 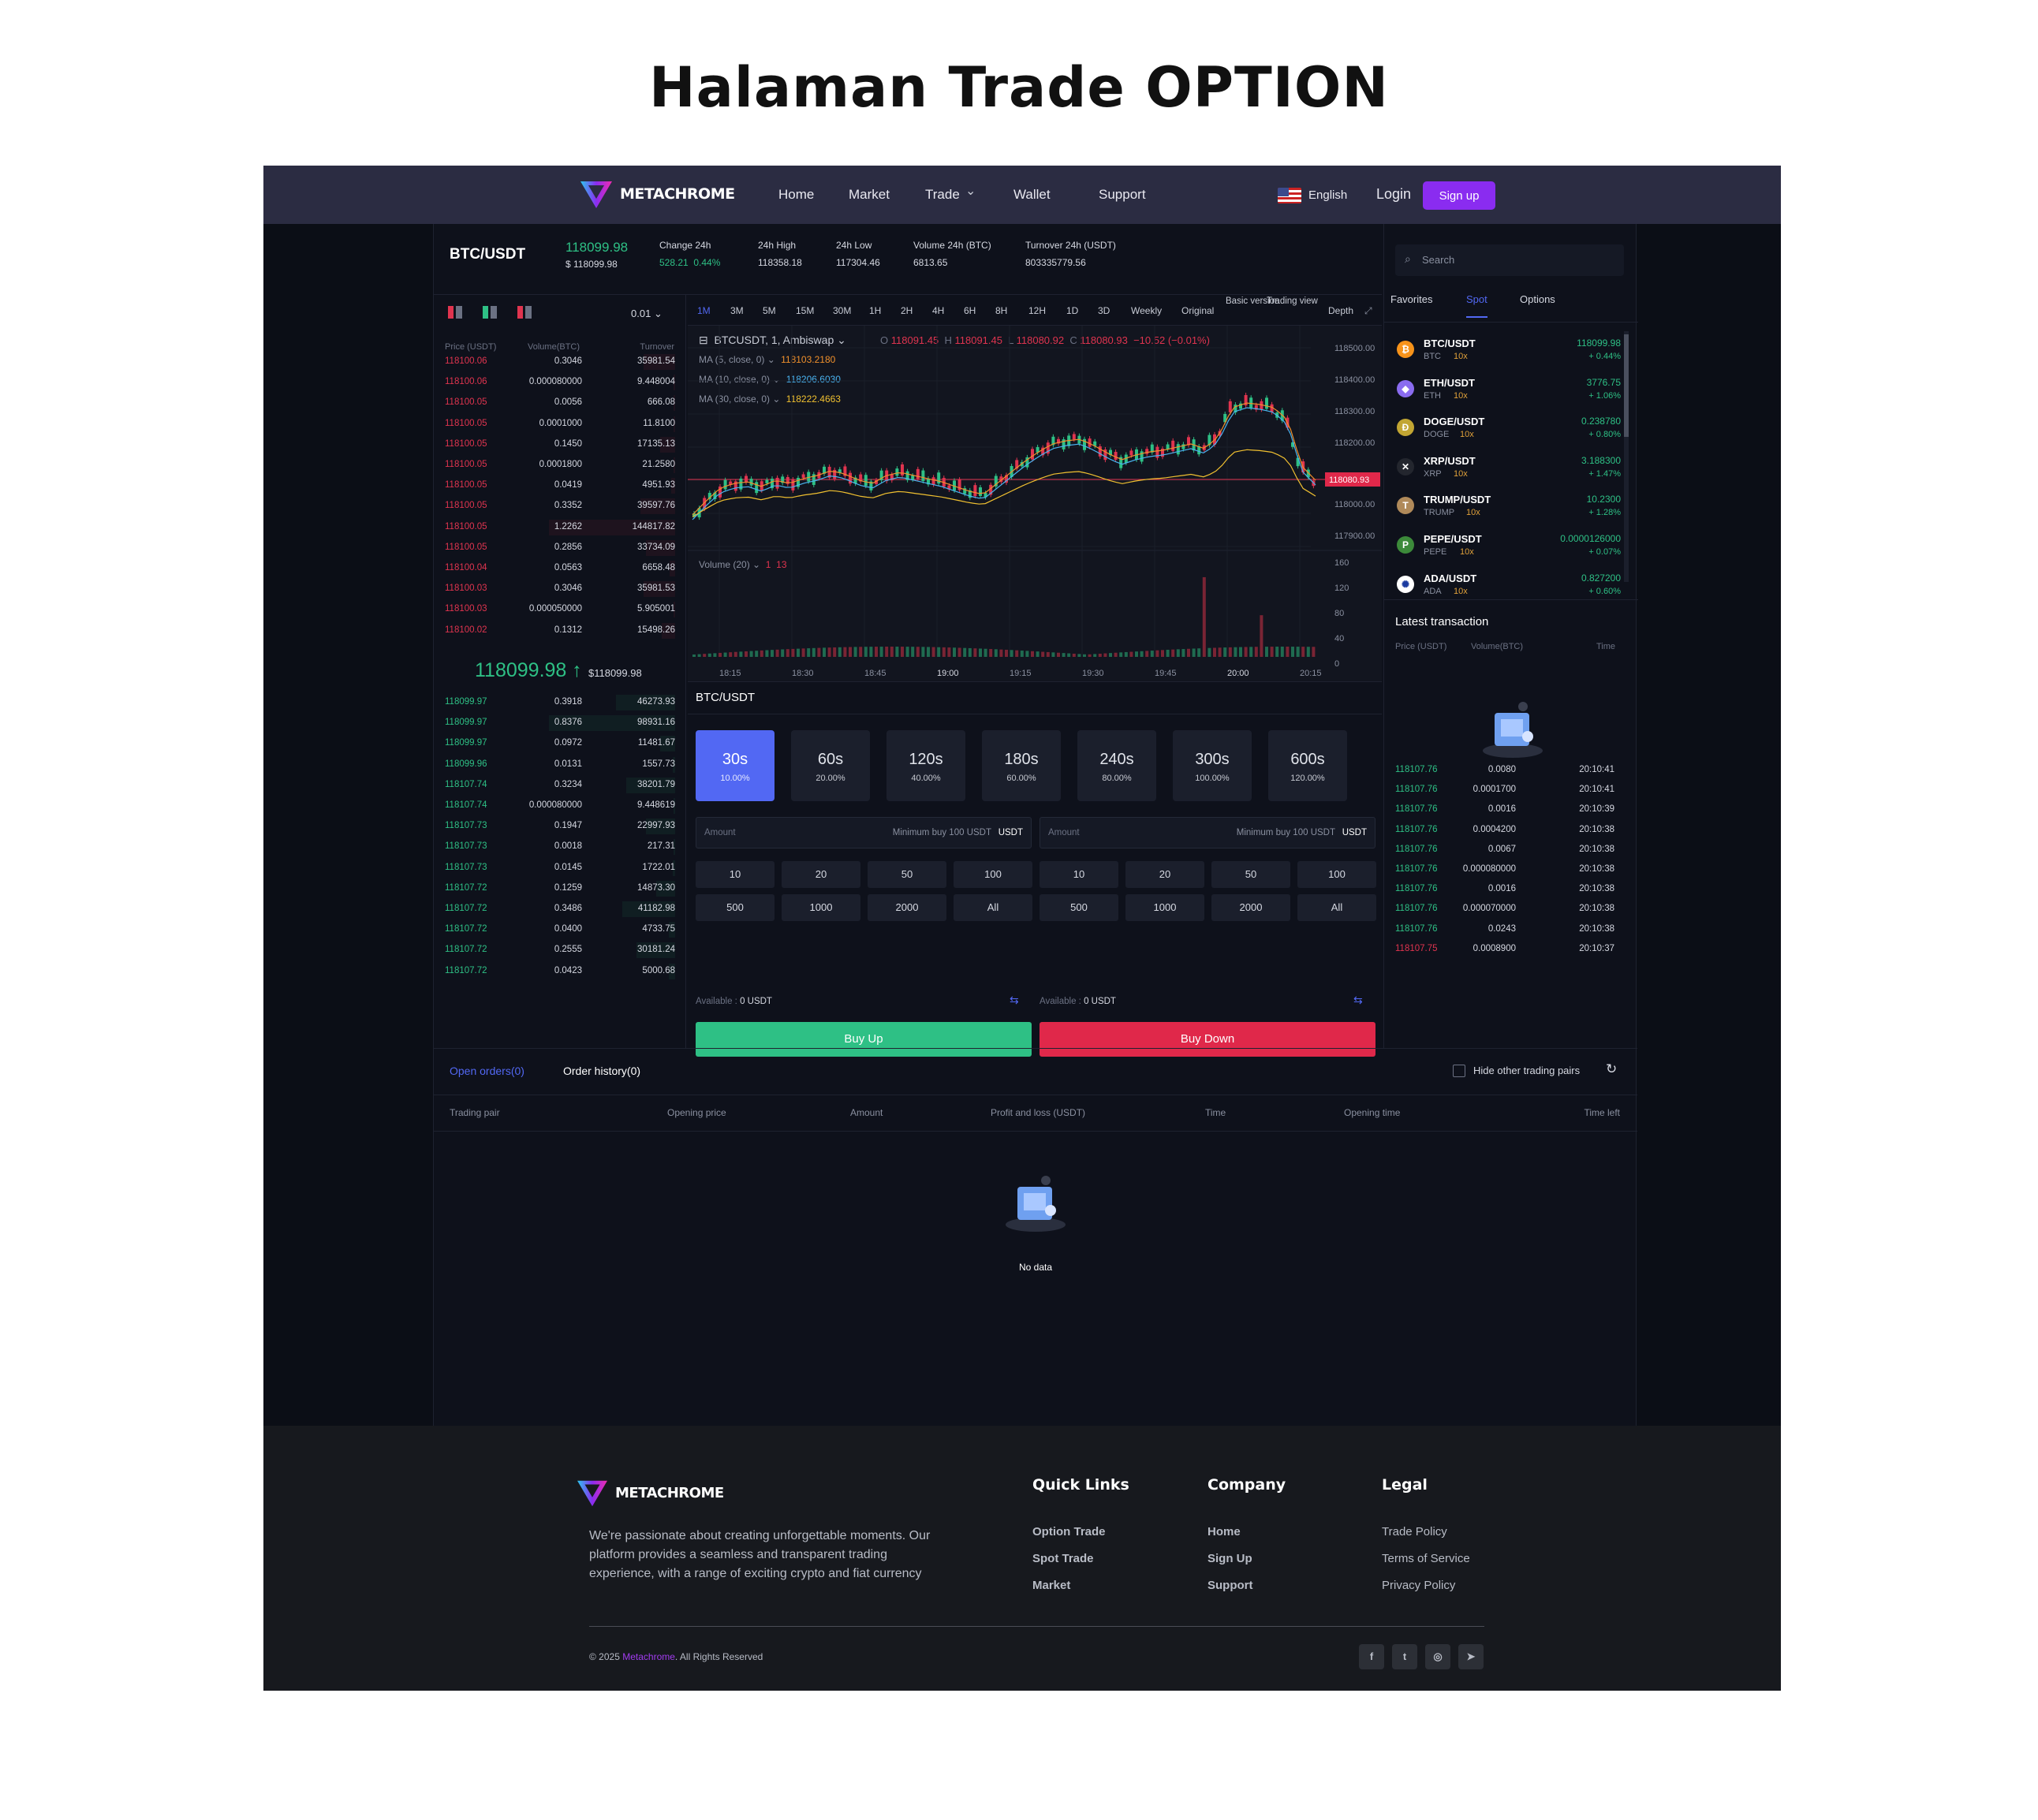 I want to click on orderbook-row: 118100.05 0.0056 666.08, so click(x=560, y=403).